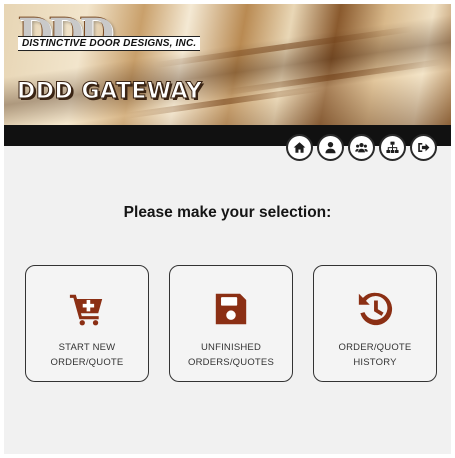 This screenshot has height=458, width=455. What do you see at coordinates (375, 347) in the screenshot?
I see `card-label-line1: ORDER/QUOTE` at bounding box center [375, 347].